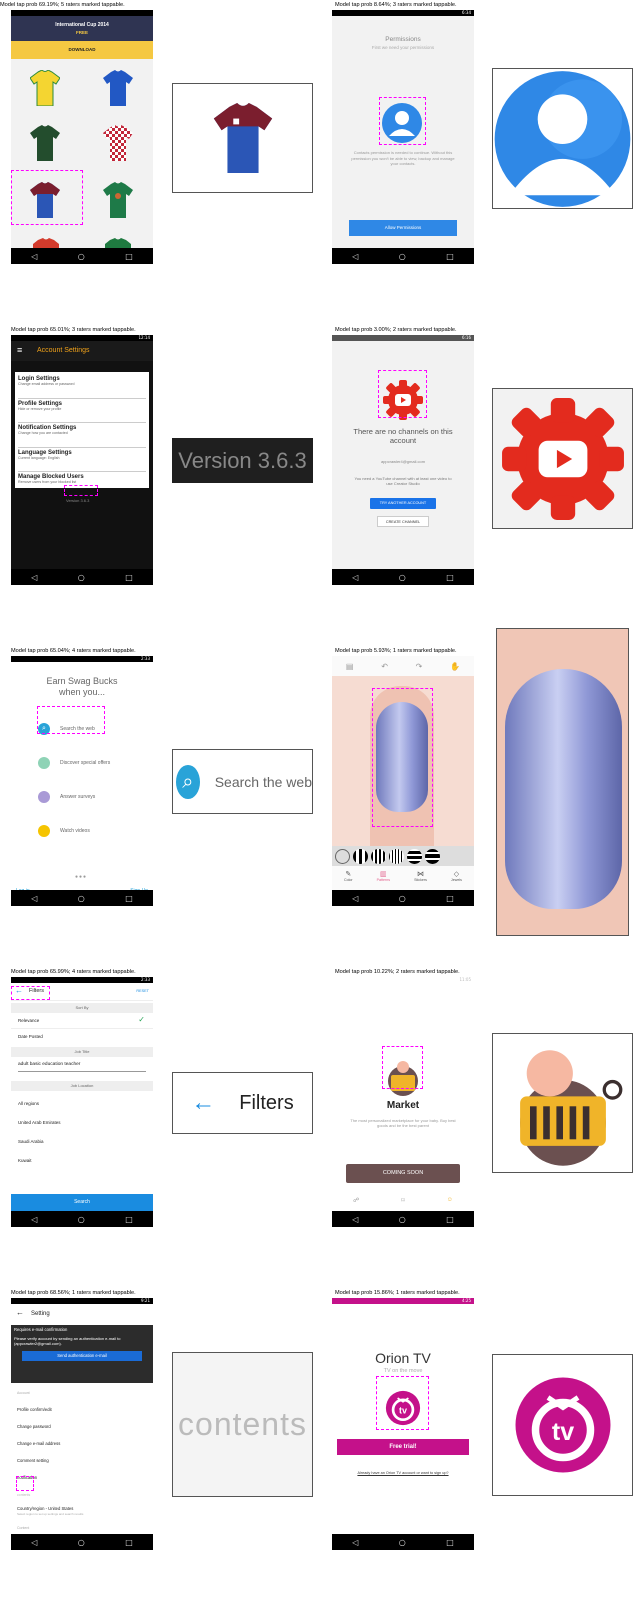  What do you see at coordinates (44, 763) in the screenshot?
I see `offers-icon` at bounding box center [44, 763].